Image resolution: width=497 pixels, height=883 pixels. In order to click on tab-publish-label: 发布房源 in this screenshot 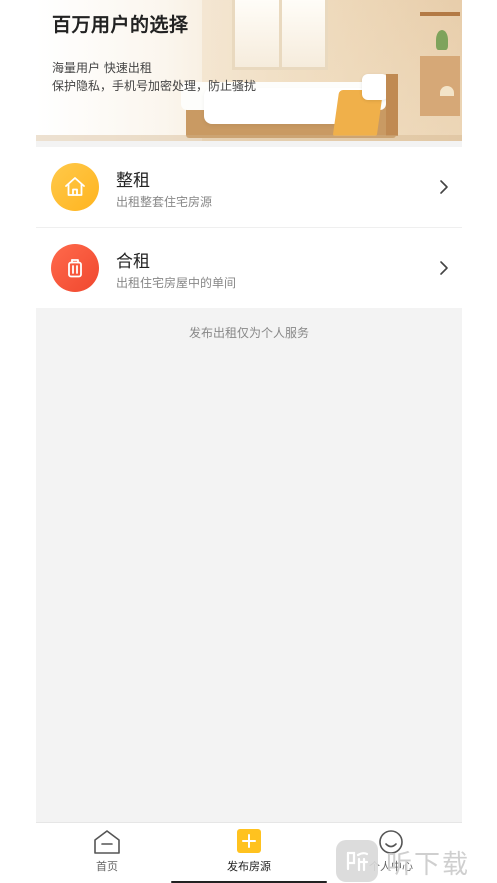, I will do `click(249, 866)`.